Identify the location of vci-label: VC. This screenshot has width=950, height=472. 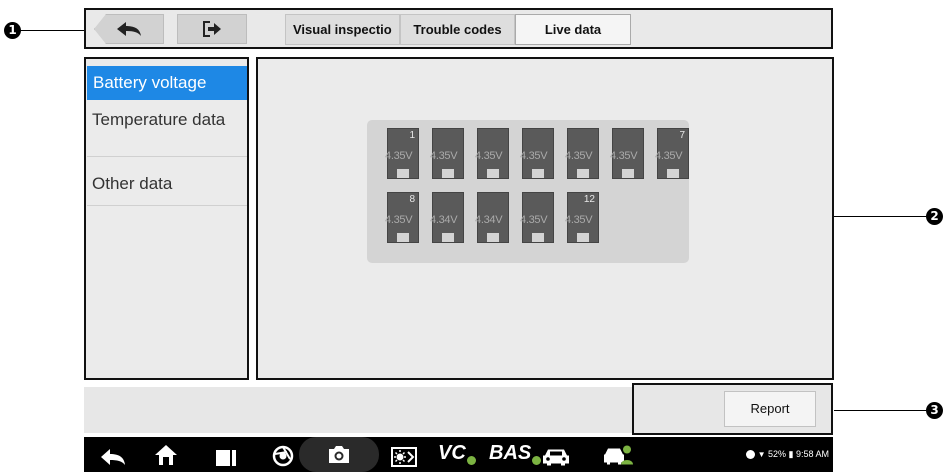
(452, 453).